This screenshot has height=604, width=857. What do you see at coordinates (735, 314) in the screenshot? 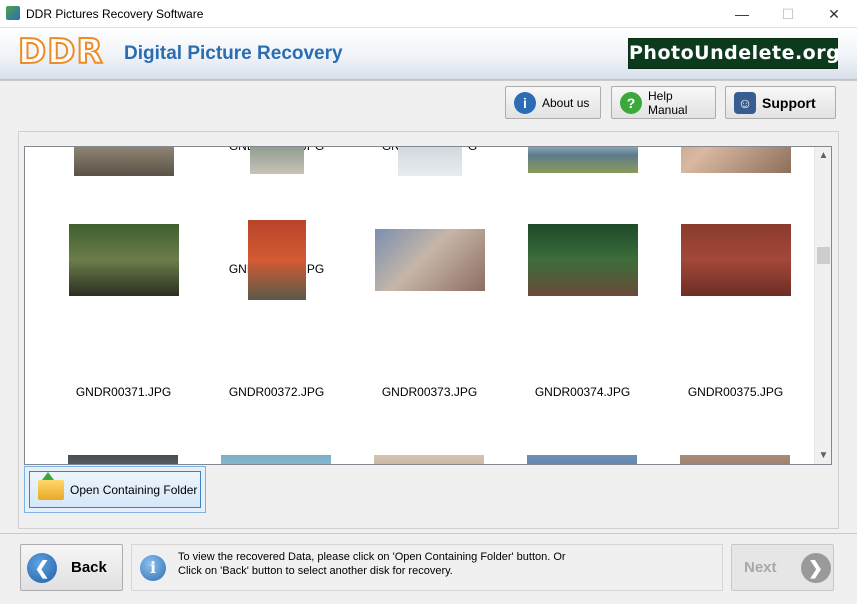
I see `thumbnail-item: GNDR00375.JPG` at bounding box center [735, 314].